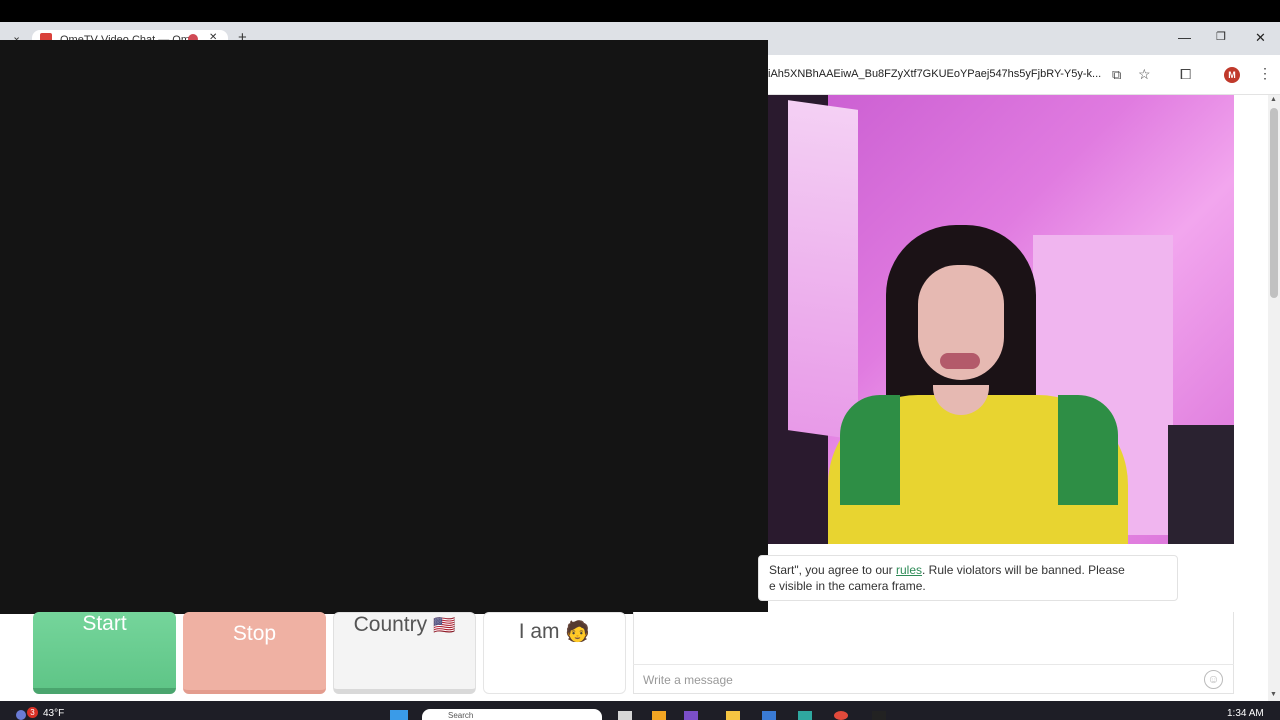 The width and height of the screenshot is (1280, 720). Describe the element at coordinates (390, 624) in the screenshot. I see `country-label: Country` at that location.